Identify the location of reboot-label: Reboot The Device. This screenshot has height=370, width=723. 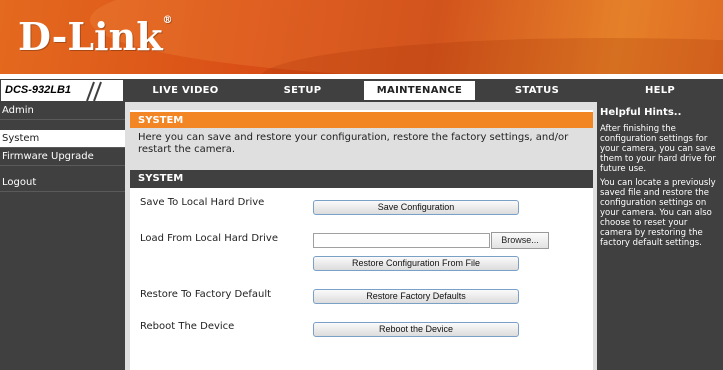
(187, 326).